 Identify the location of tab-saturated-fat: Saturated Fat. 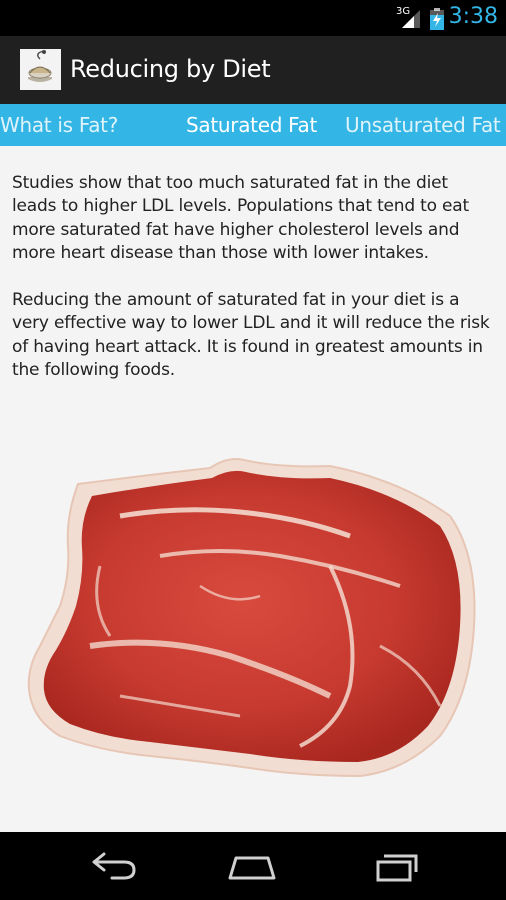
(251, 125).